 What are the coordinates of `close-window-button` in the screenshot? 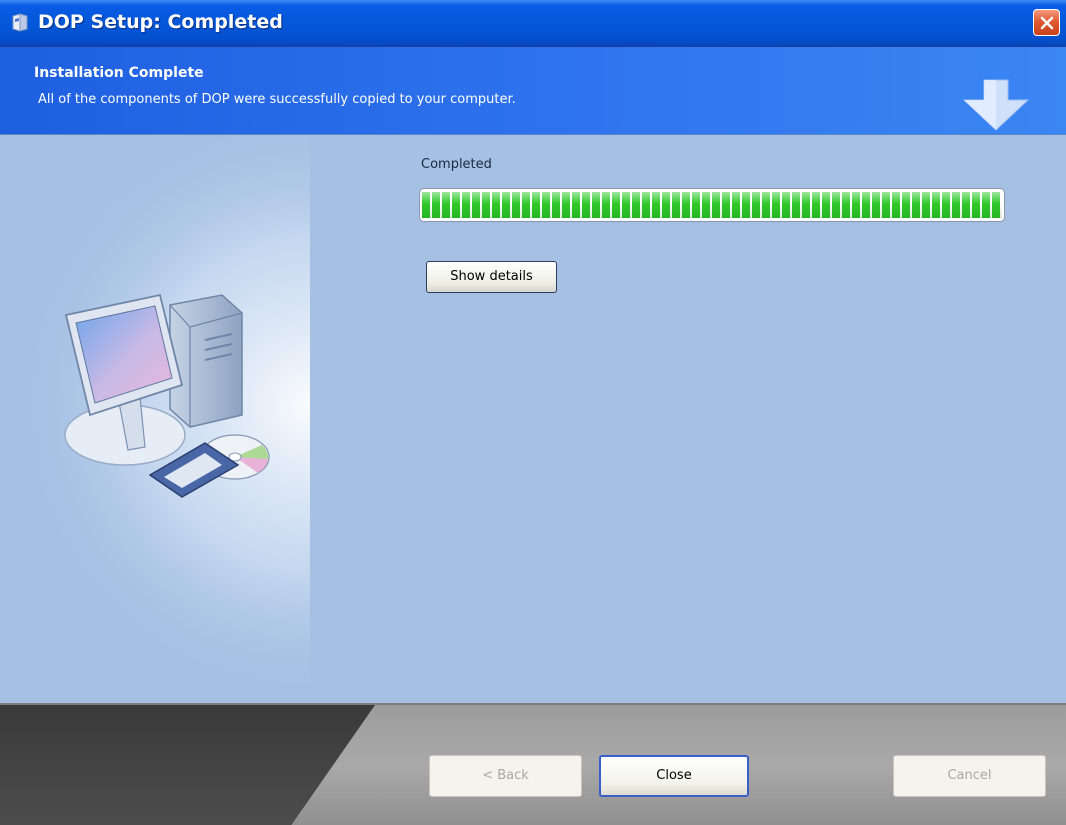 It's located at (1046, 22).